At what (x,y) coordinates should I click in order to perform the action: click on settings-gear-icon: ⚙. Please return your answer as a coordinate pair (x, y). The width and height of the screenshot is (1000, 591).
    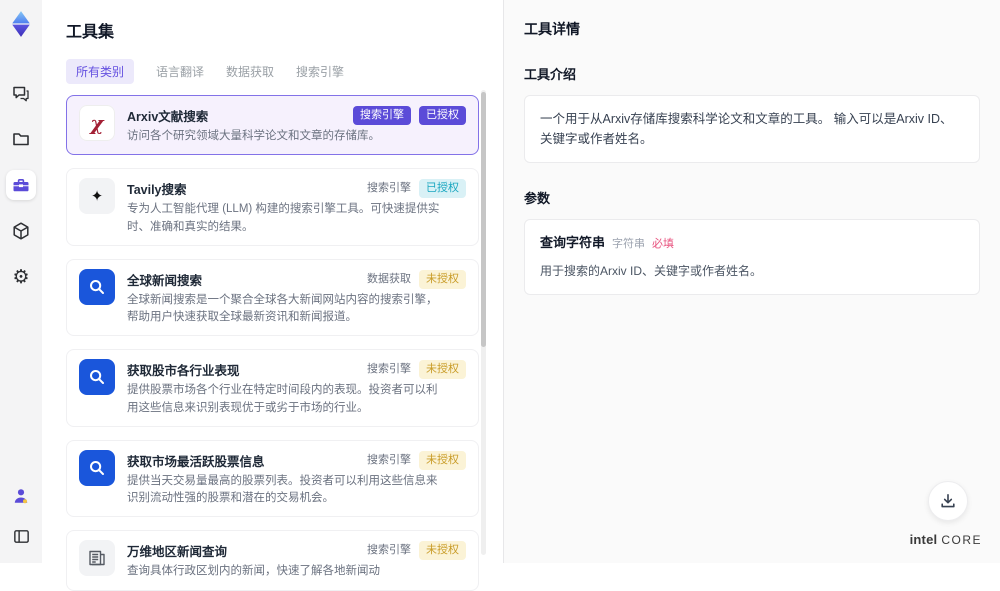
    Looking at the image, I should click on (21, 277).